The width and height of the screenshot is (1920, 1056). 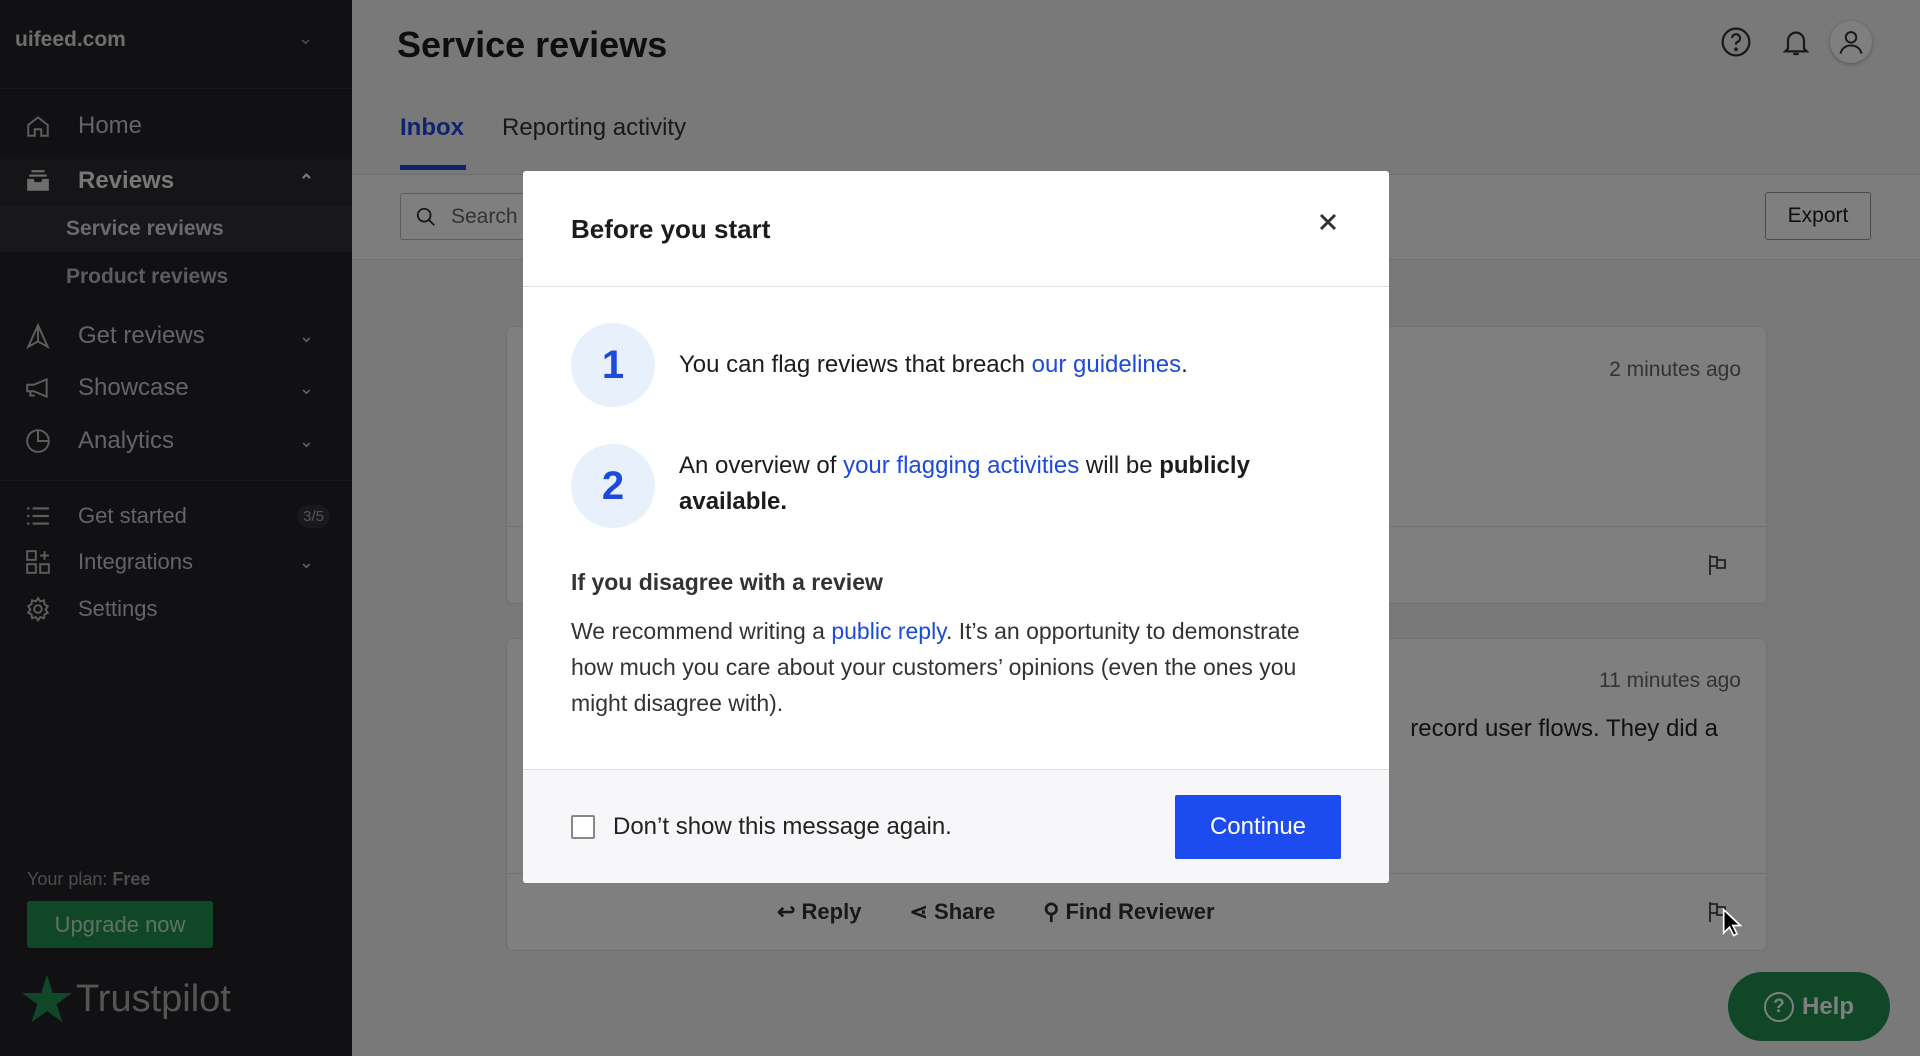 What do you see at coordinates (1184, 364) in the screenshot?
I see `step-text-end: .` at bounding box center [1184, 364].